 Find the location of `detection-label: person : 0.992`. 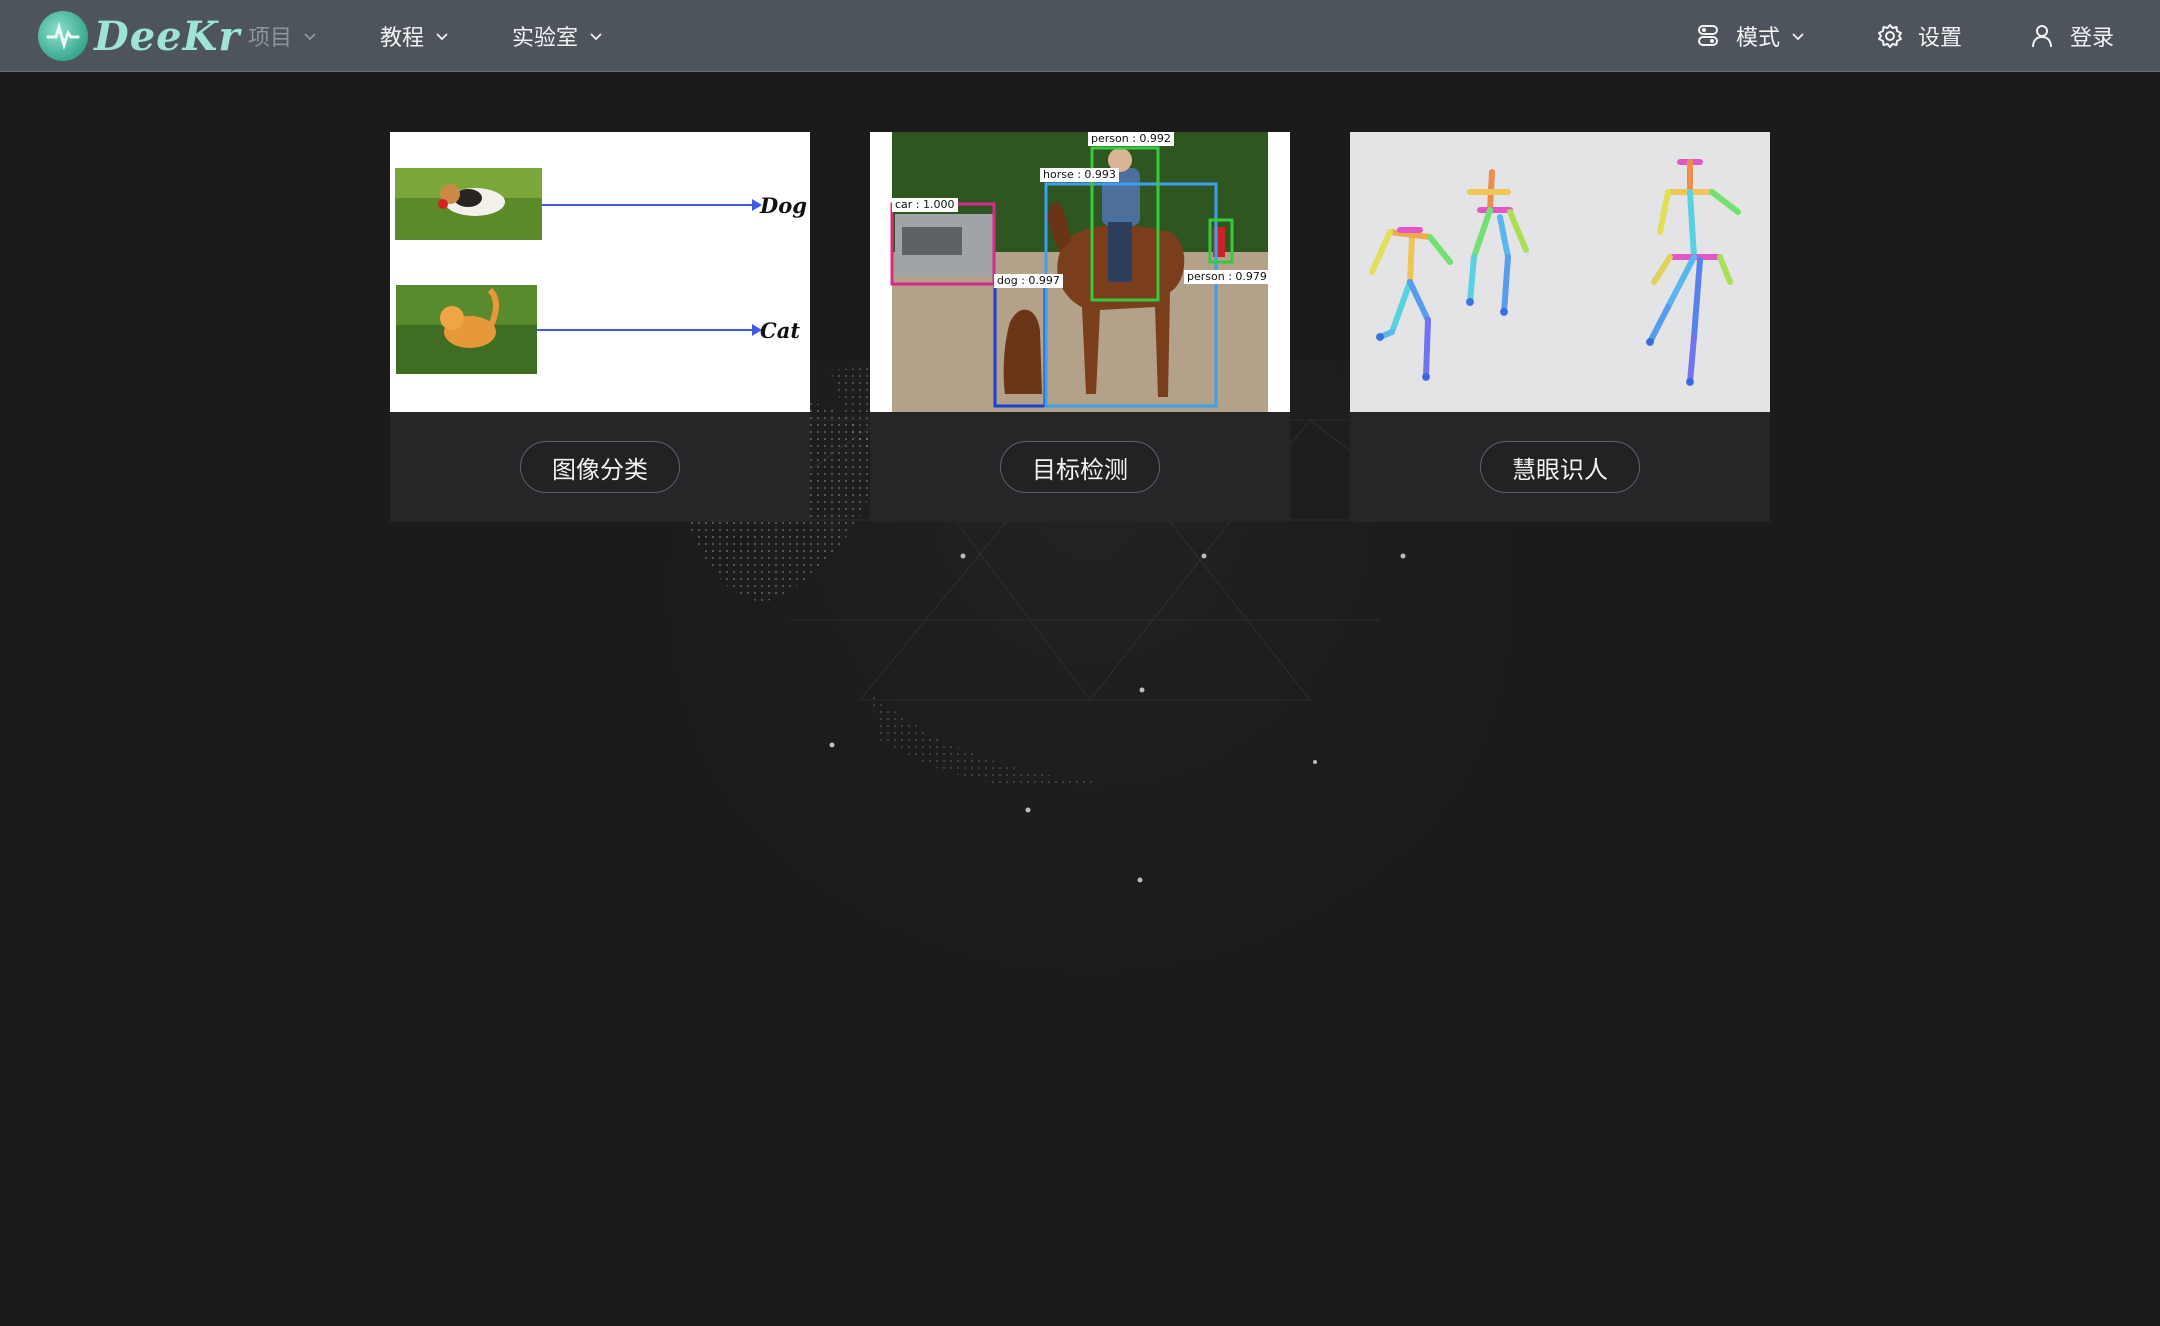

detection-label: person : 0.992 is located at coordinates (1131, 139).